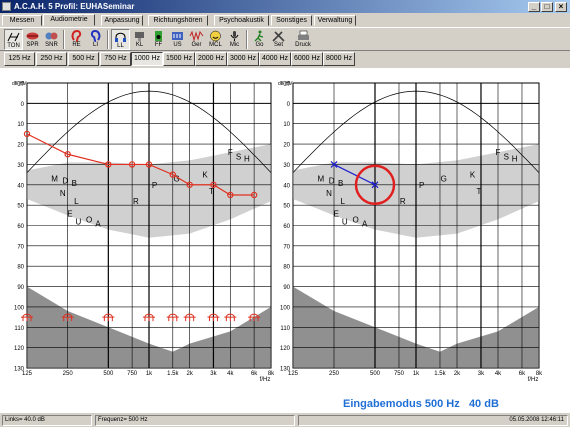  Describe the element at coordinates (196, 36) in the screenshot. I see `noise-icon` at that location.